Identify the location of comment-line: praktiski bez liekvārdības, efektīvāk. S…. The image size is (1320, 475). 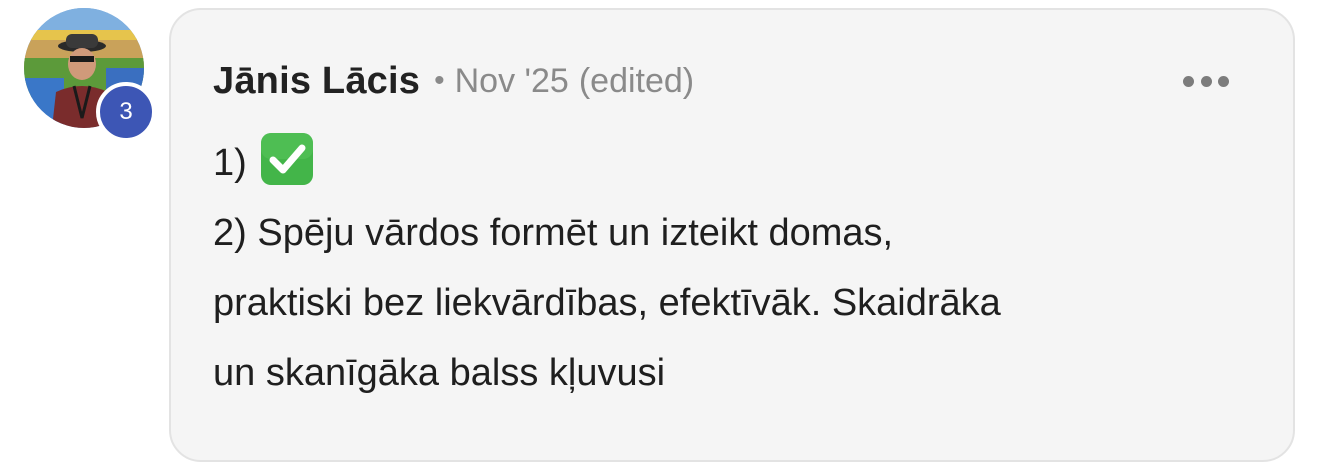
(607, 303).